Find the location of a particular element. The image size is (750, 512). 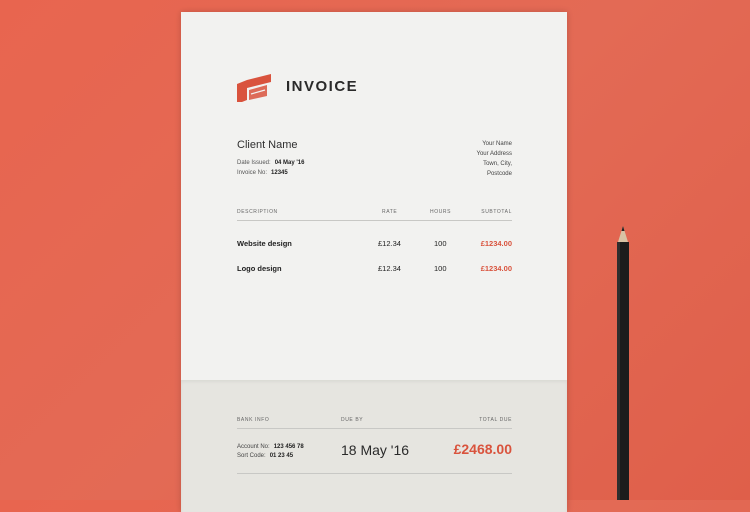

bank-info-header: BANK INFO is located at coordinates (253, 420).